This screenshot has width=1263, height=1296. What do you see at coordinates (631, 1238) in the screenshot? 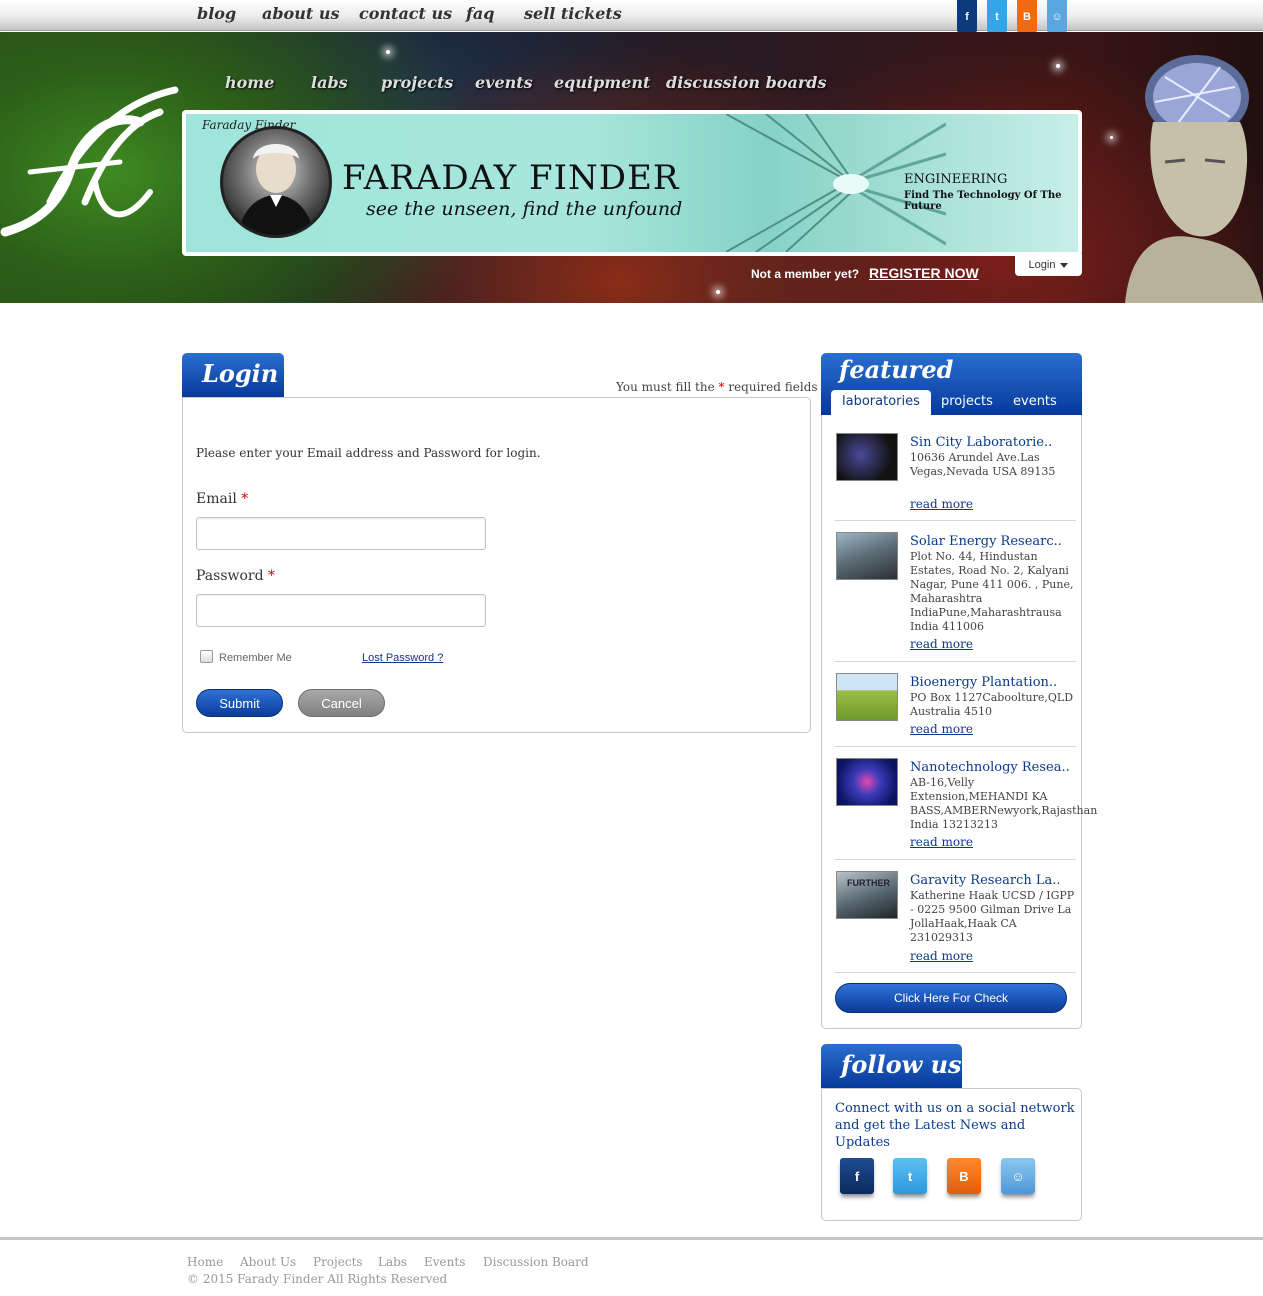
I see `footer-divider` at bounding box center [631, 1238].